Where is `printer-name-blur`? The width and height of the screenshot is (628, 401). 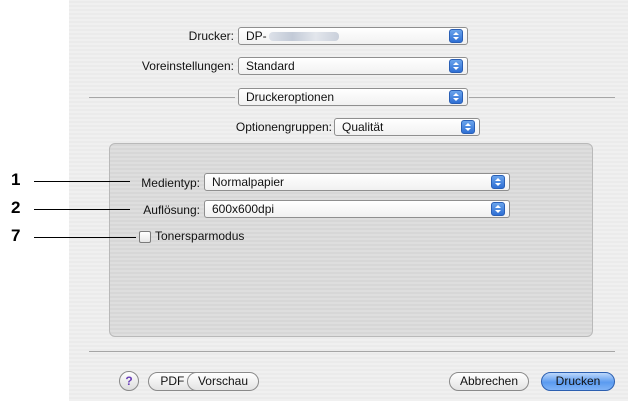 printer-name-blur is located at coordinates (303, 37).